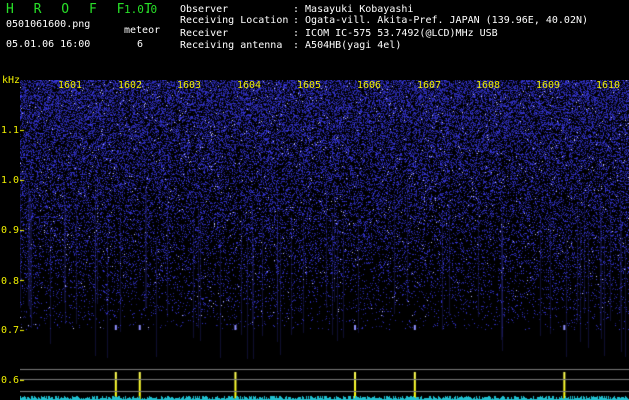 This screenshot has height=400, width=629. I want to click on x-tick-label: 1604, so click(249, 85).